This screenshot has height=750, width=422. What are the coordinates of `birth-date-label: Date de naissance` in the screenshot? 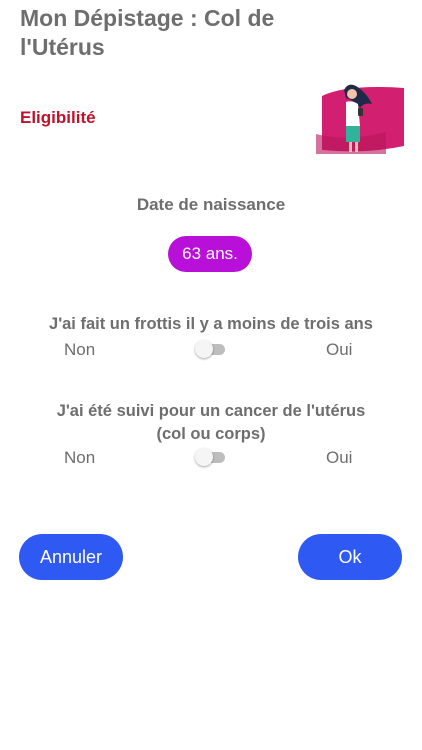 It's located at (211, 204).